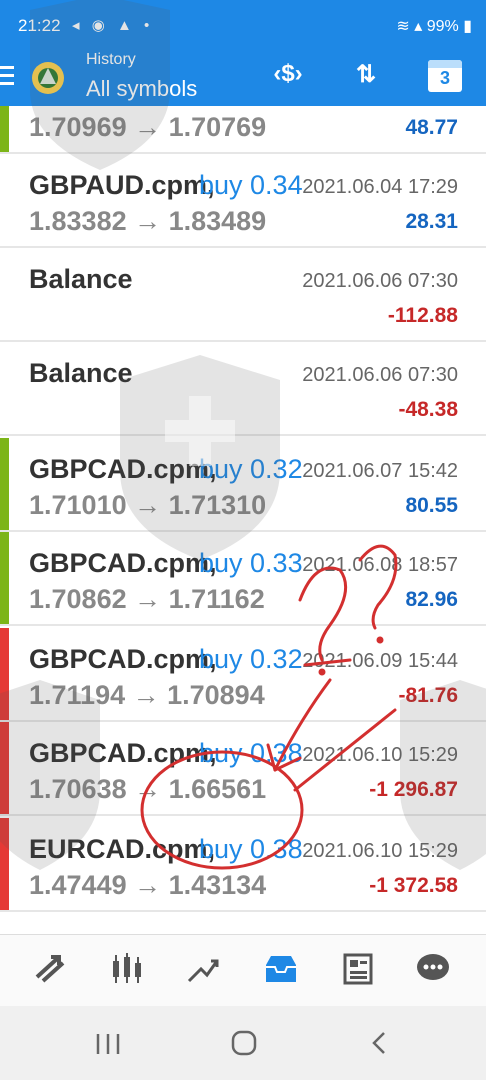 Image resolution: width=486 pixels, height=1080 pixels. What do you see at coordinates (251, 185) in the screenshot?
I see `trade-deal: buy 0.34` at bounding box center [251, 185].